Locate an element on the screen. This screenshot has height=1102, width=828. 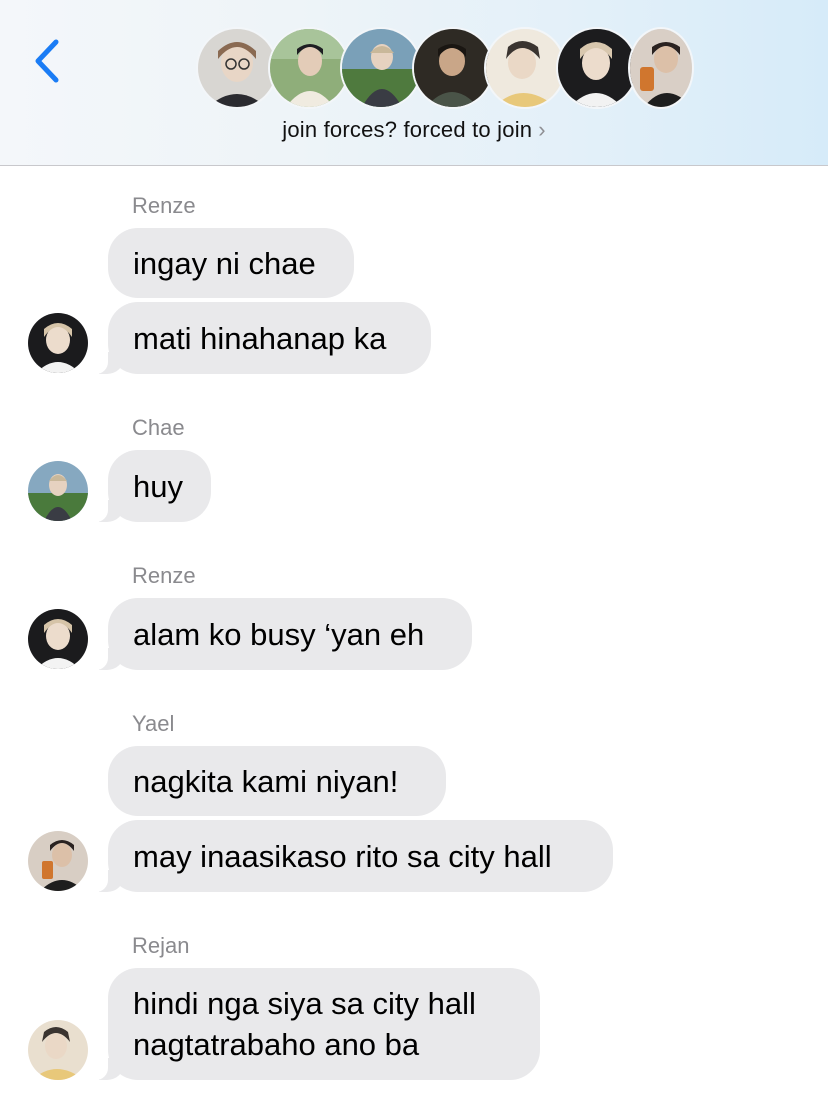
message-text: alam ko busy ‘yan eh is located at coordinates (279, 634).